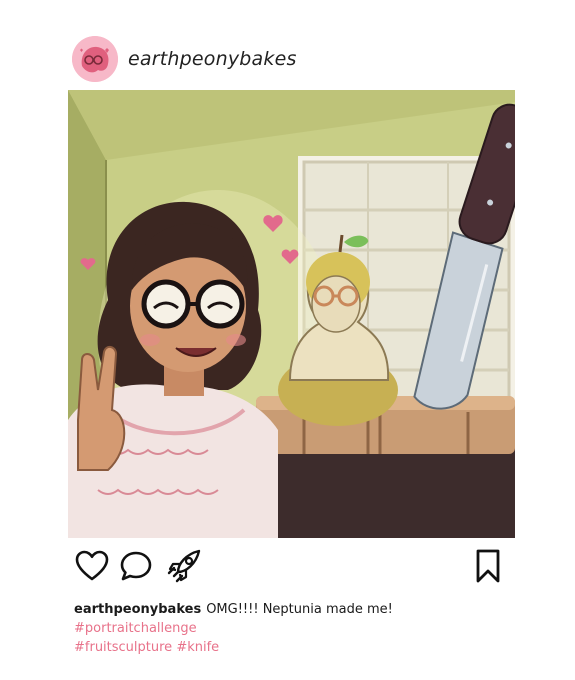 The height and width of the screenshot is (680, 575). I want to click on heart-outline-icon, so click(92, 566).